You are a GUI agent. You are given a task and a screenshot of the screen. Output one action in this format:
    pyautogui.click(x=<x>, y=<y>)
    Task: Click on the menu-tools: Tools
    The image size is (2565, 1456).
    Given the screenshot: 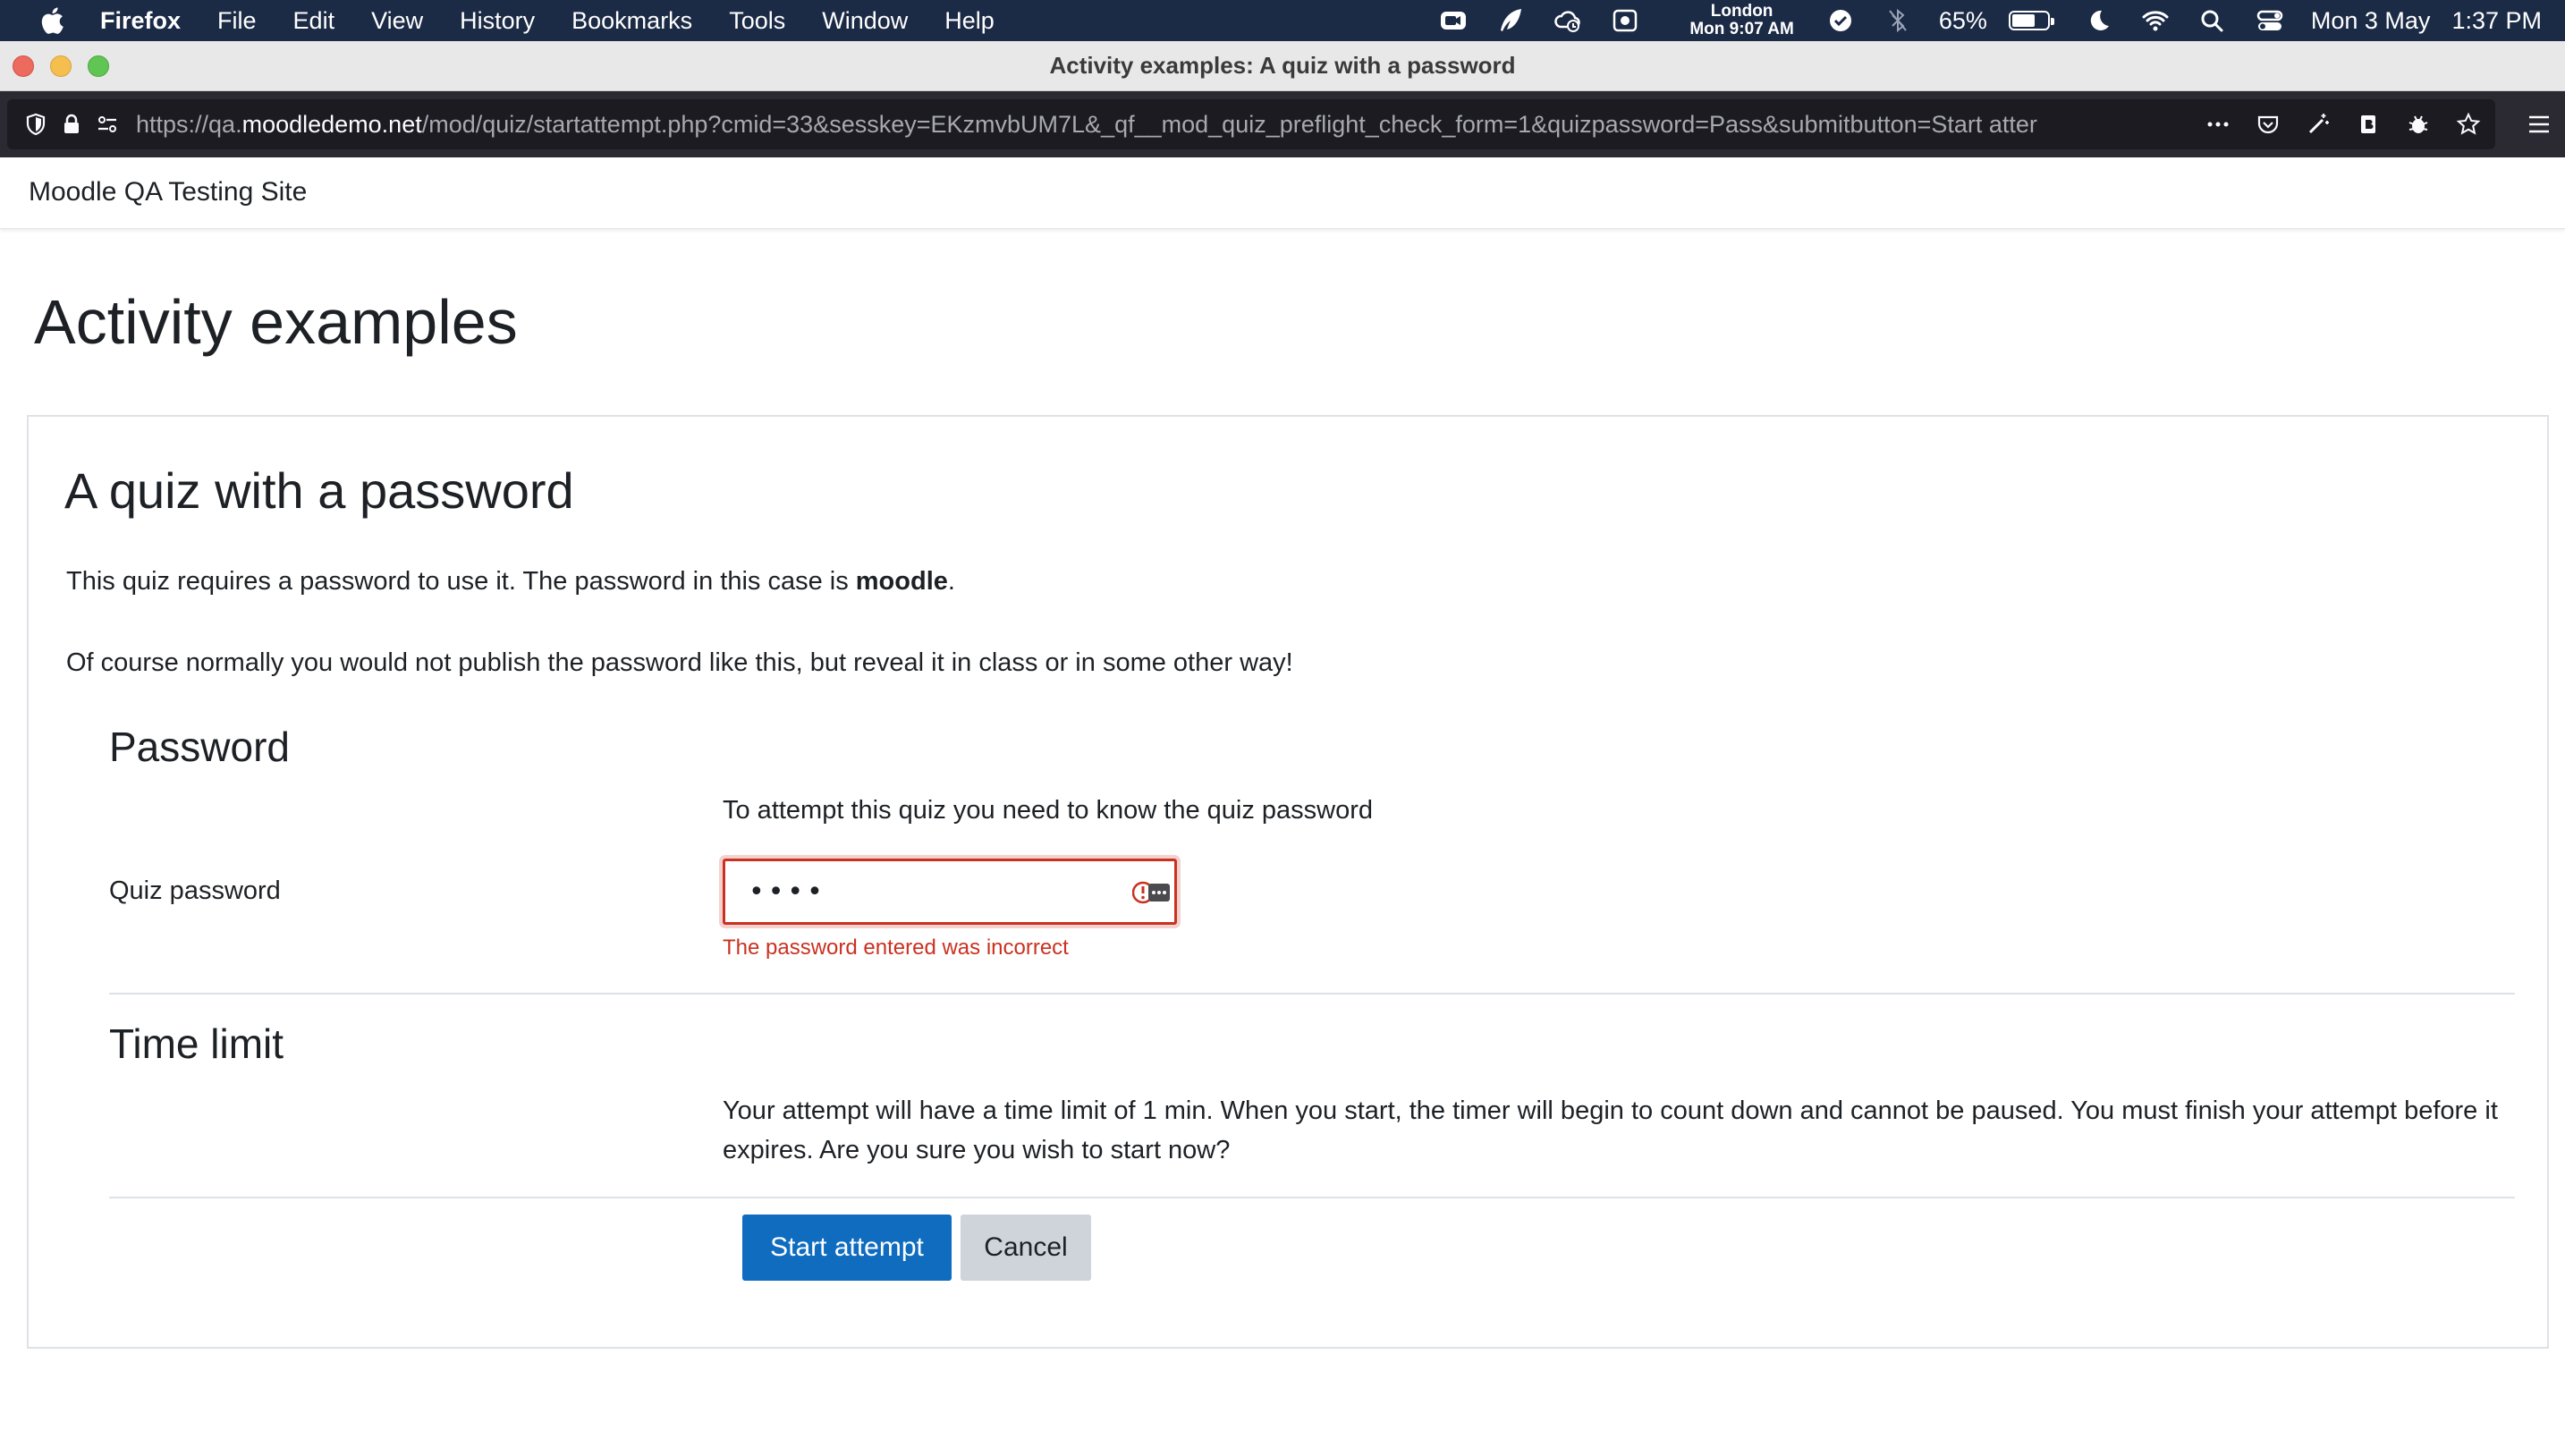 What is the action you would take?
    pyautogui.click(x=757, y=21)
    